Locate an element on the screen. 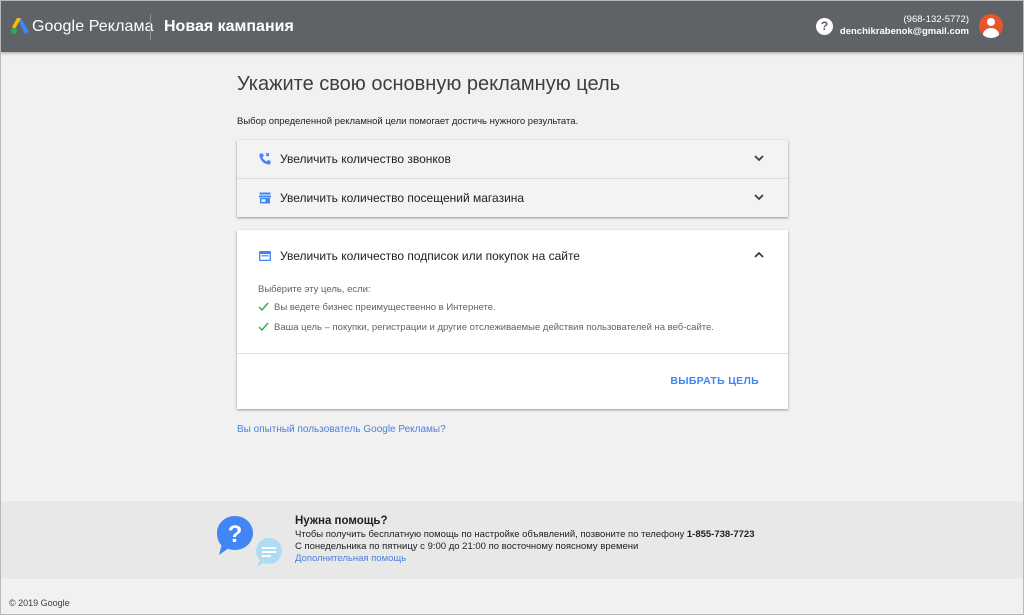  page-title-campaign: Новая кампания is located at coordinates (229, 26).